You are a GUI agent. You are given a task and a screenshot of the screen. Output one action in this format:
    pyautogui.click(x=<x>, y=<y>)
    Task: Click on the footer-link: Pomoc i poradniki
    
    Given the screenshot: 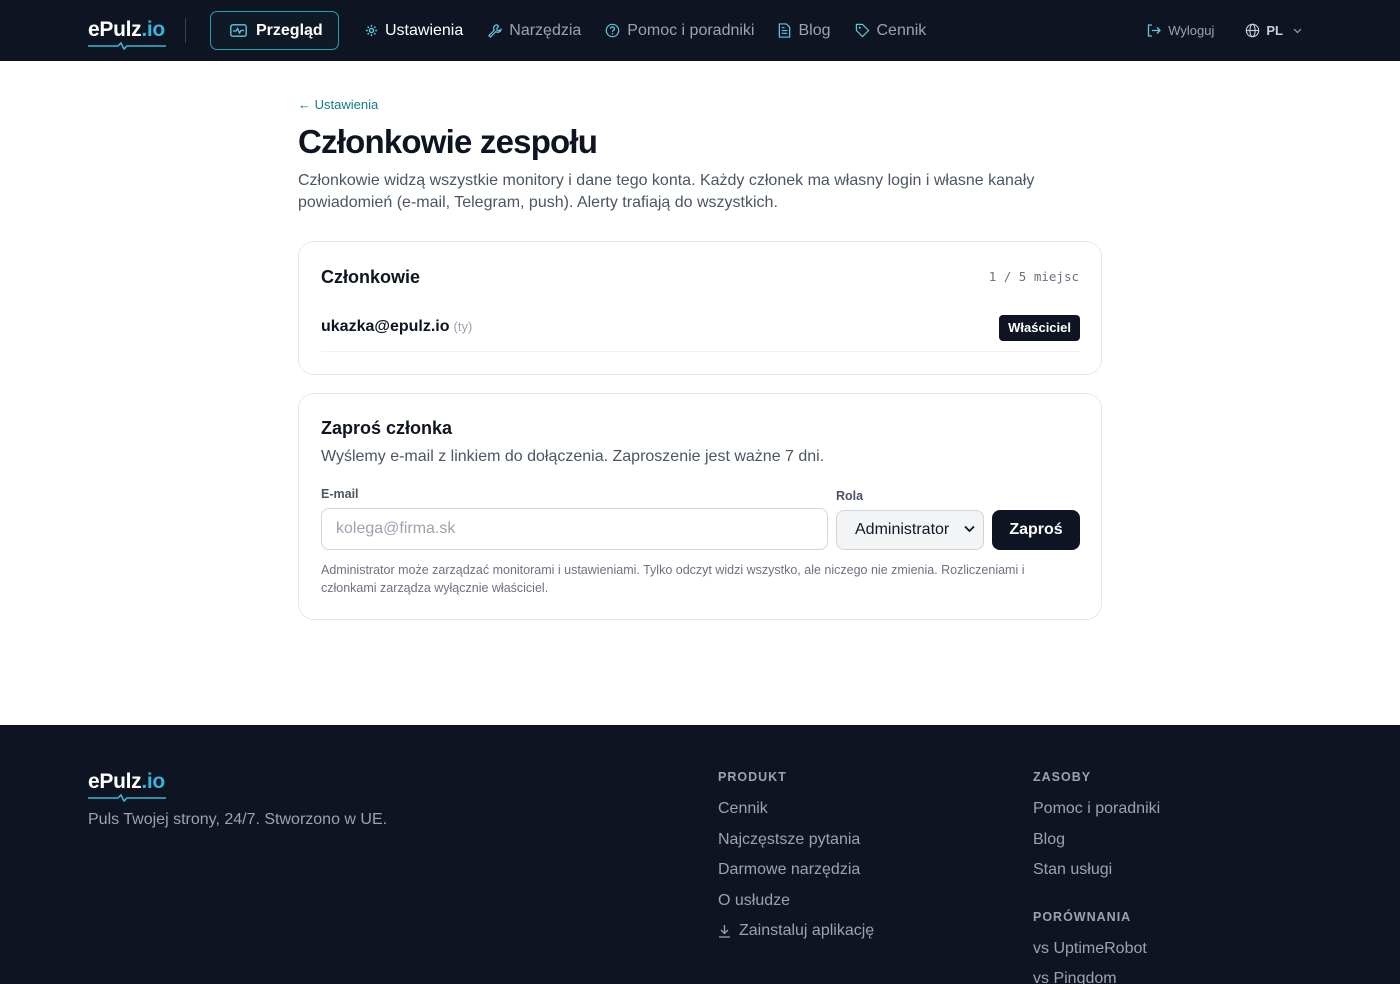 What is the action you would take?
    pyautogui.click(x=1096, y=809)
    